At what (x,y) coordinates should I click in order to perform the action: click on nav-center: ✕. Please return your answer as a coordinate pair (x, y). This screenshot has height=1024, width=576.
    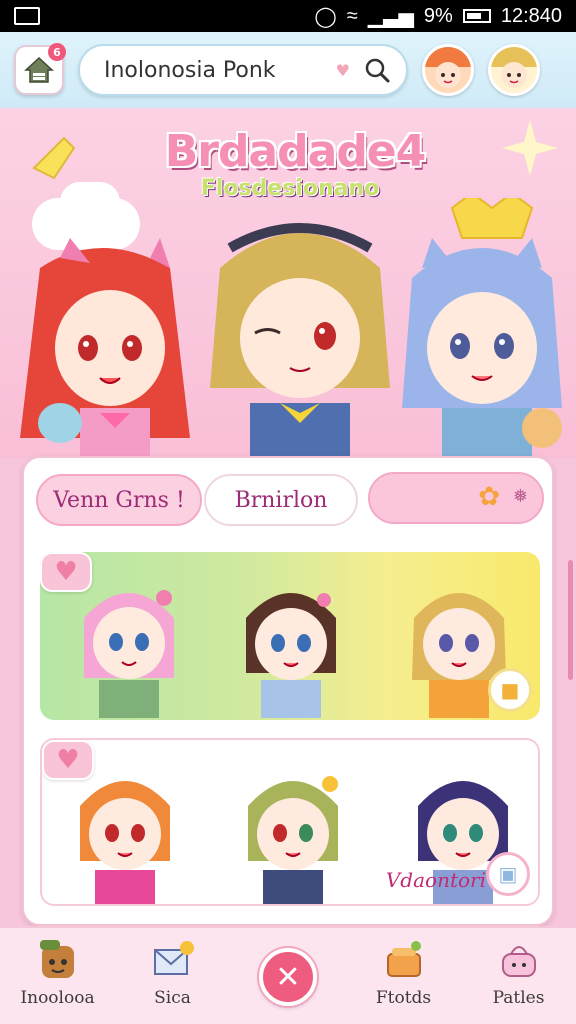
    Looking at the image, I should click on (288, 976).